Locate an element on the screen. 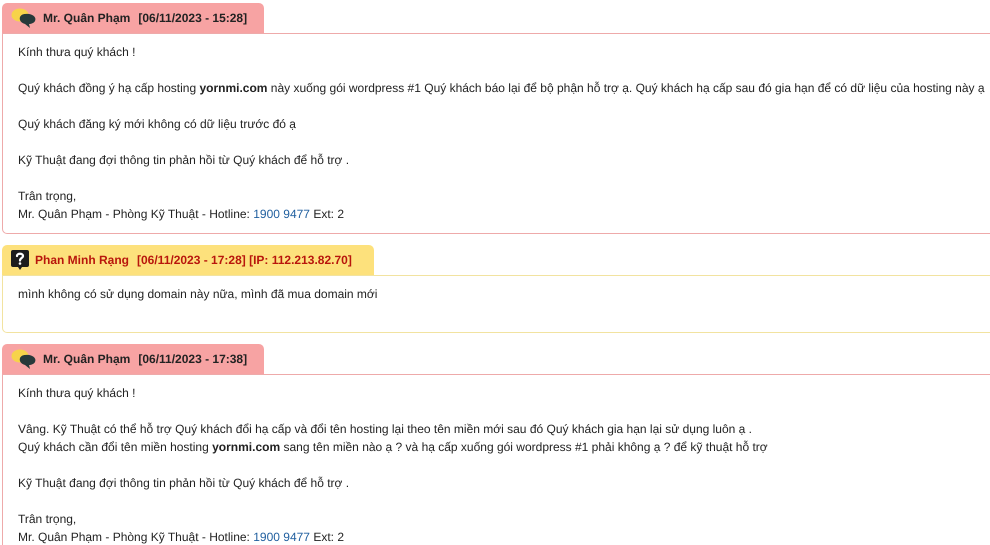 This screenshot has width=990, height=545. question-icon is located at coordinates (20, 260).